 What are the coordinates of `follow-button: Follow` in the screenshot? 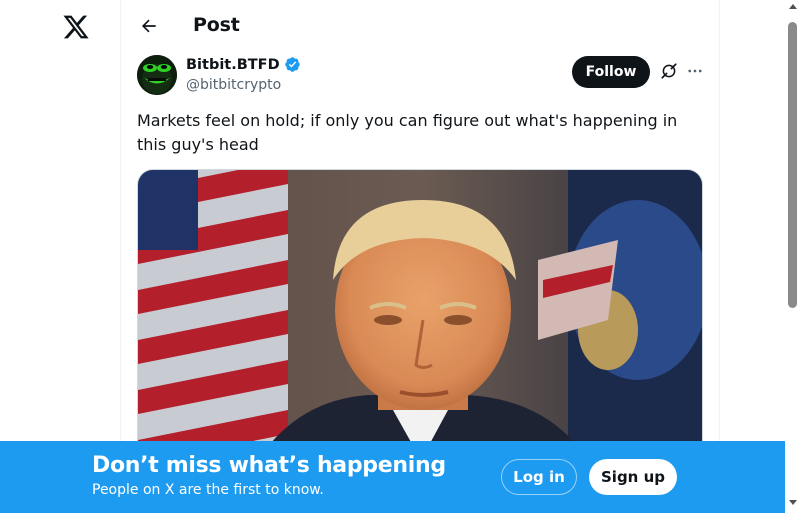 It's located at (611, 72).